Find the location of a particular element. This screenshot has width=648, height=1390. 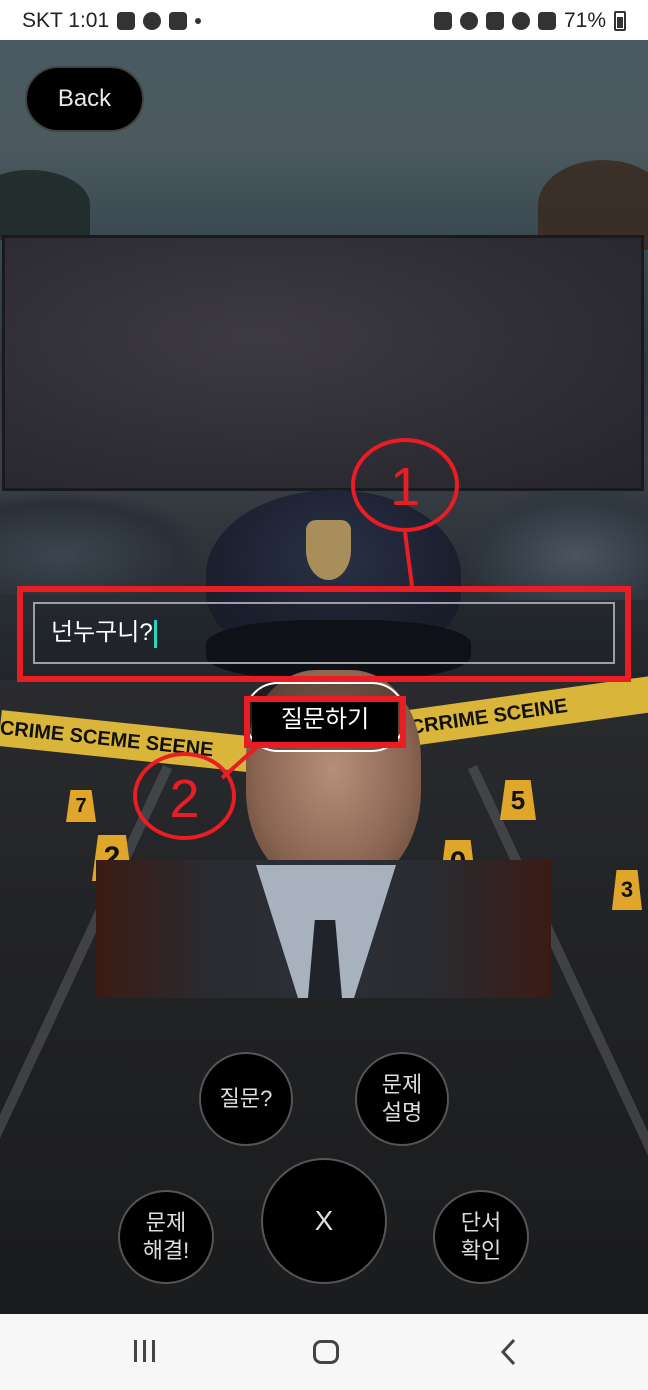

check-clues-button: 단서 확인 is located at coordinates (481, 1237).